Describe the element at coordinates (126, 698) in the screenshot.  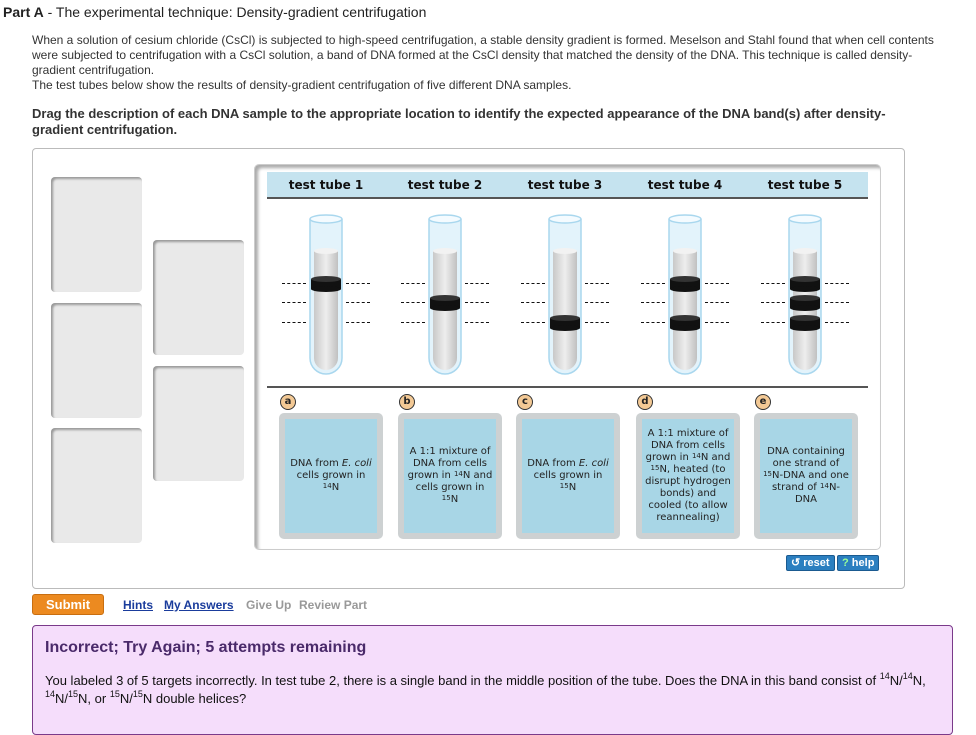
I see `text-segment: N/` at that location.